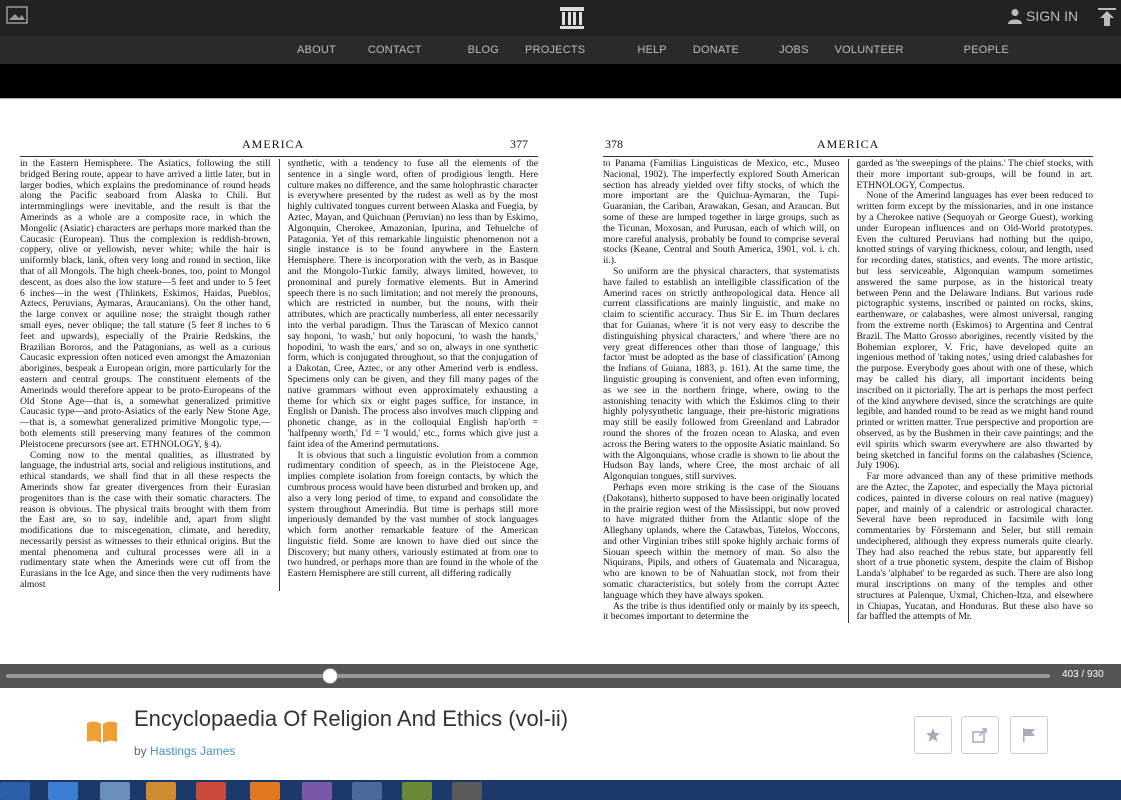 This screenshot has width=1121, height=800. I want to click on page-indicator: 403 / 930, so click(1083, 674).